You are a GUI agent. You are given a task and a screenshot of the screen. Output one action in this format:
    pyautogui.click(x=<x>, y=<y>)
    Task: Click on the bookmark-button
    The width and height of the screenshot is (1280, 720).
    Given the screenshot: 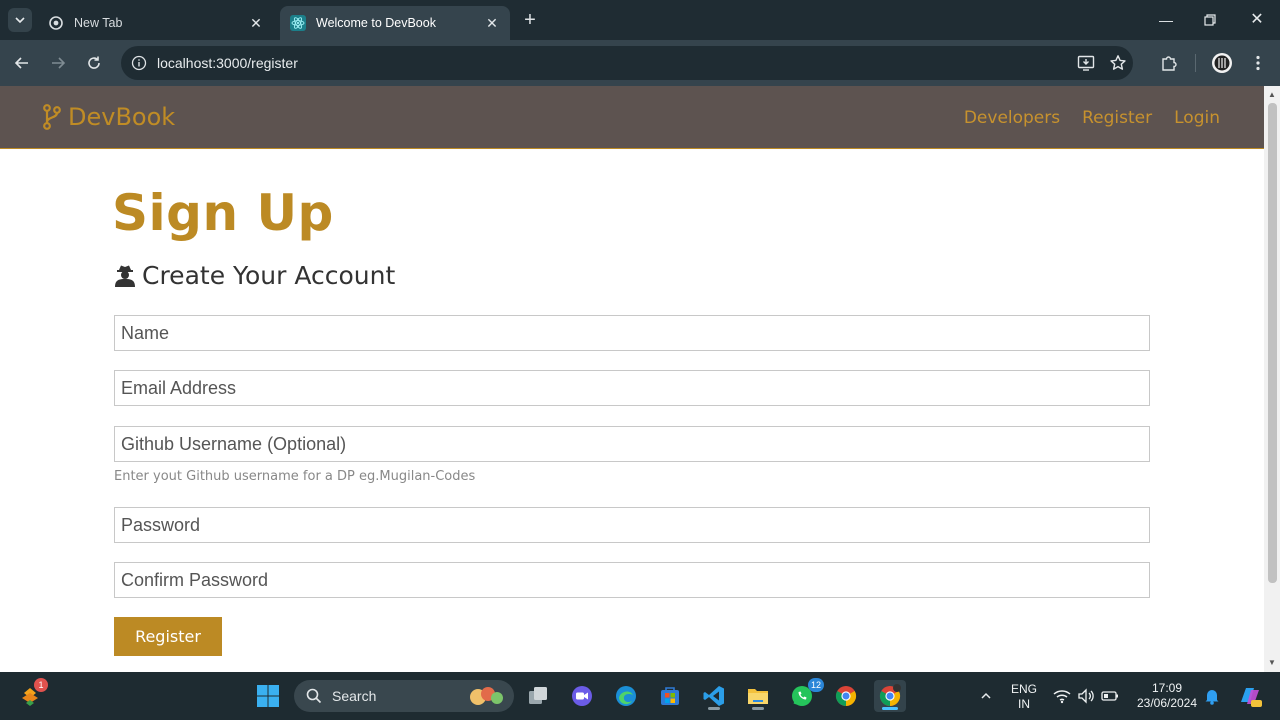 What is the action you would take?
    pyautogui.click(x=1118, y=63)
    